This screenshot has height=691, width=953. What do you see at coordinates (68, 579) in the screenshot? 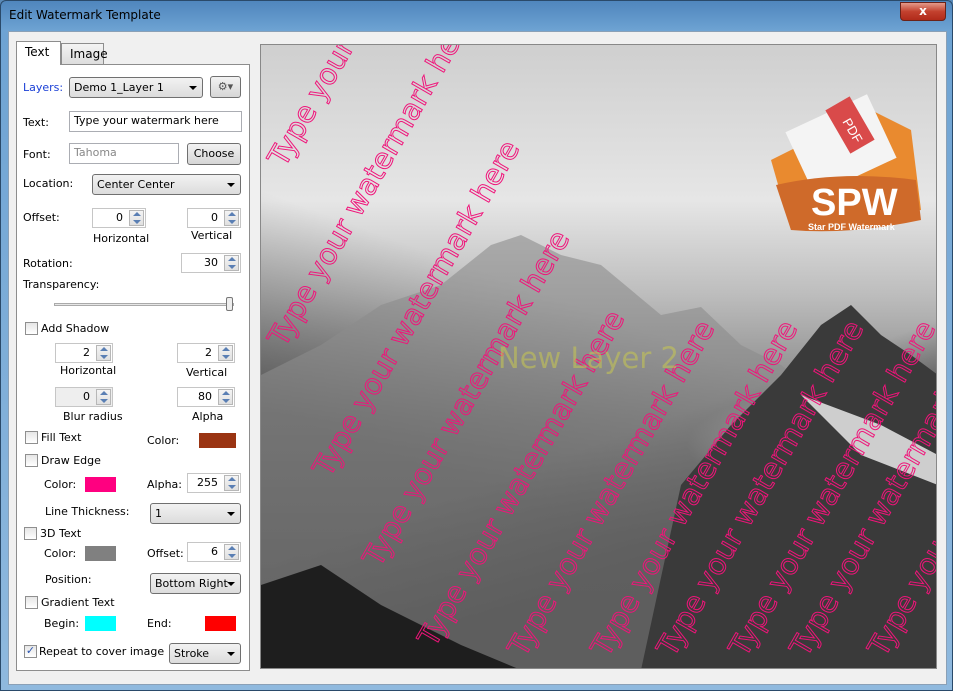
I see `3d-position-label: Position:` at bounding box center [68, 579].